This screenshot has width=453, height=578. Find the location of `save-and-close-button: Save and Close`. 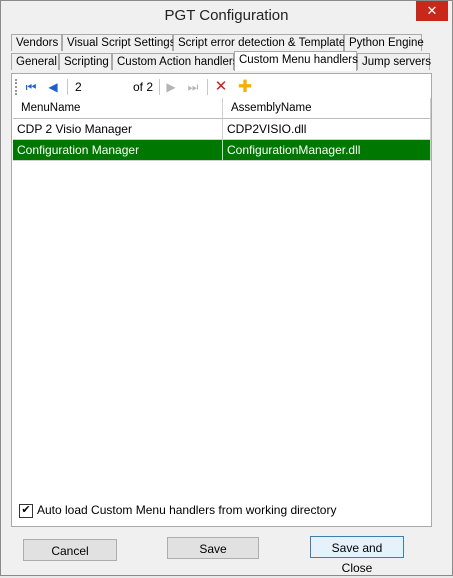

save-and-close-button: Save and Close is located at coordinates (357, 555).